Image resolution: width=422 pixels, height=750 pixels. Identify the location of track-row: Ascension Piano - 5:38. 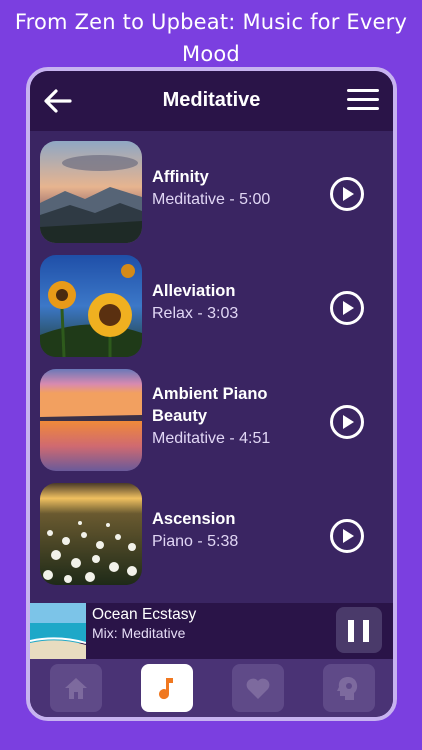
(211, 530).